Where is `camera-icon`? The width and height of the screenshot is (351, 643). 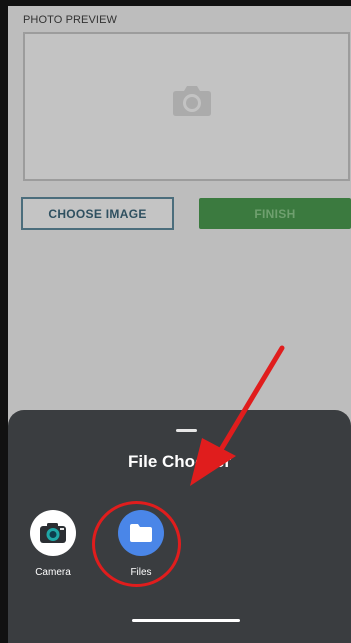 camera-icon is located at coordinates (53, 533).